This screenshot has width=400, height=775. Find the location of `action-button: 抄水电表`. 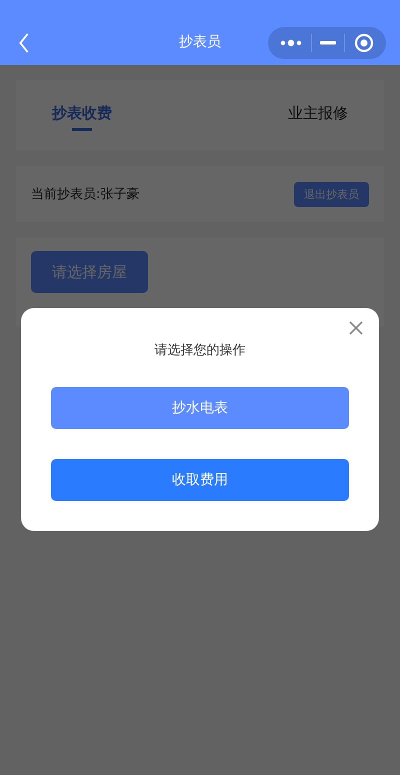

action-button: 抄水电表 is located at coordinates (200, 408).